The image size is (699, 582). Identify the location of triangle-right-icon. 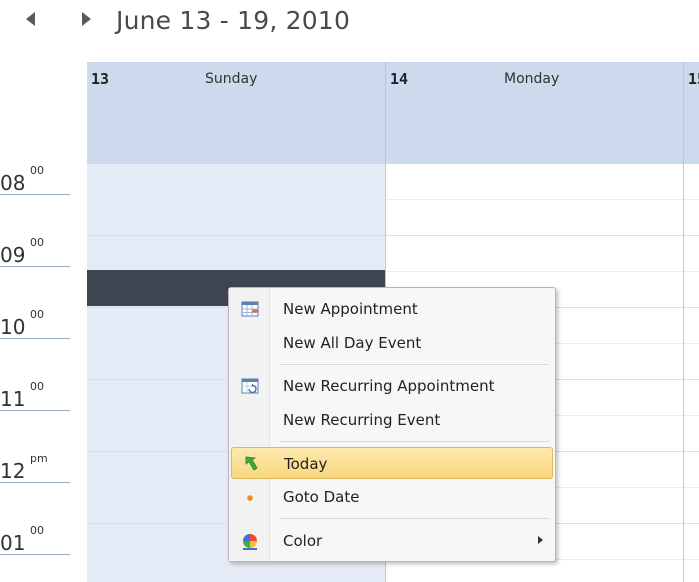
(86, 19).